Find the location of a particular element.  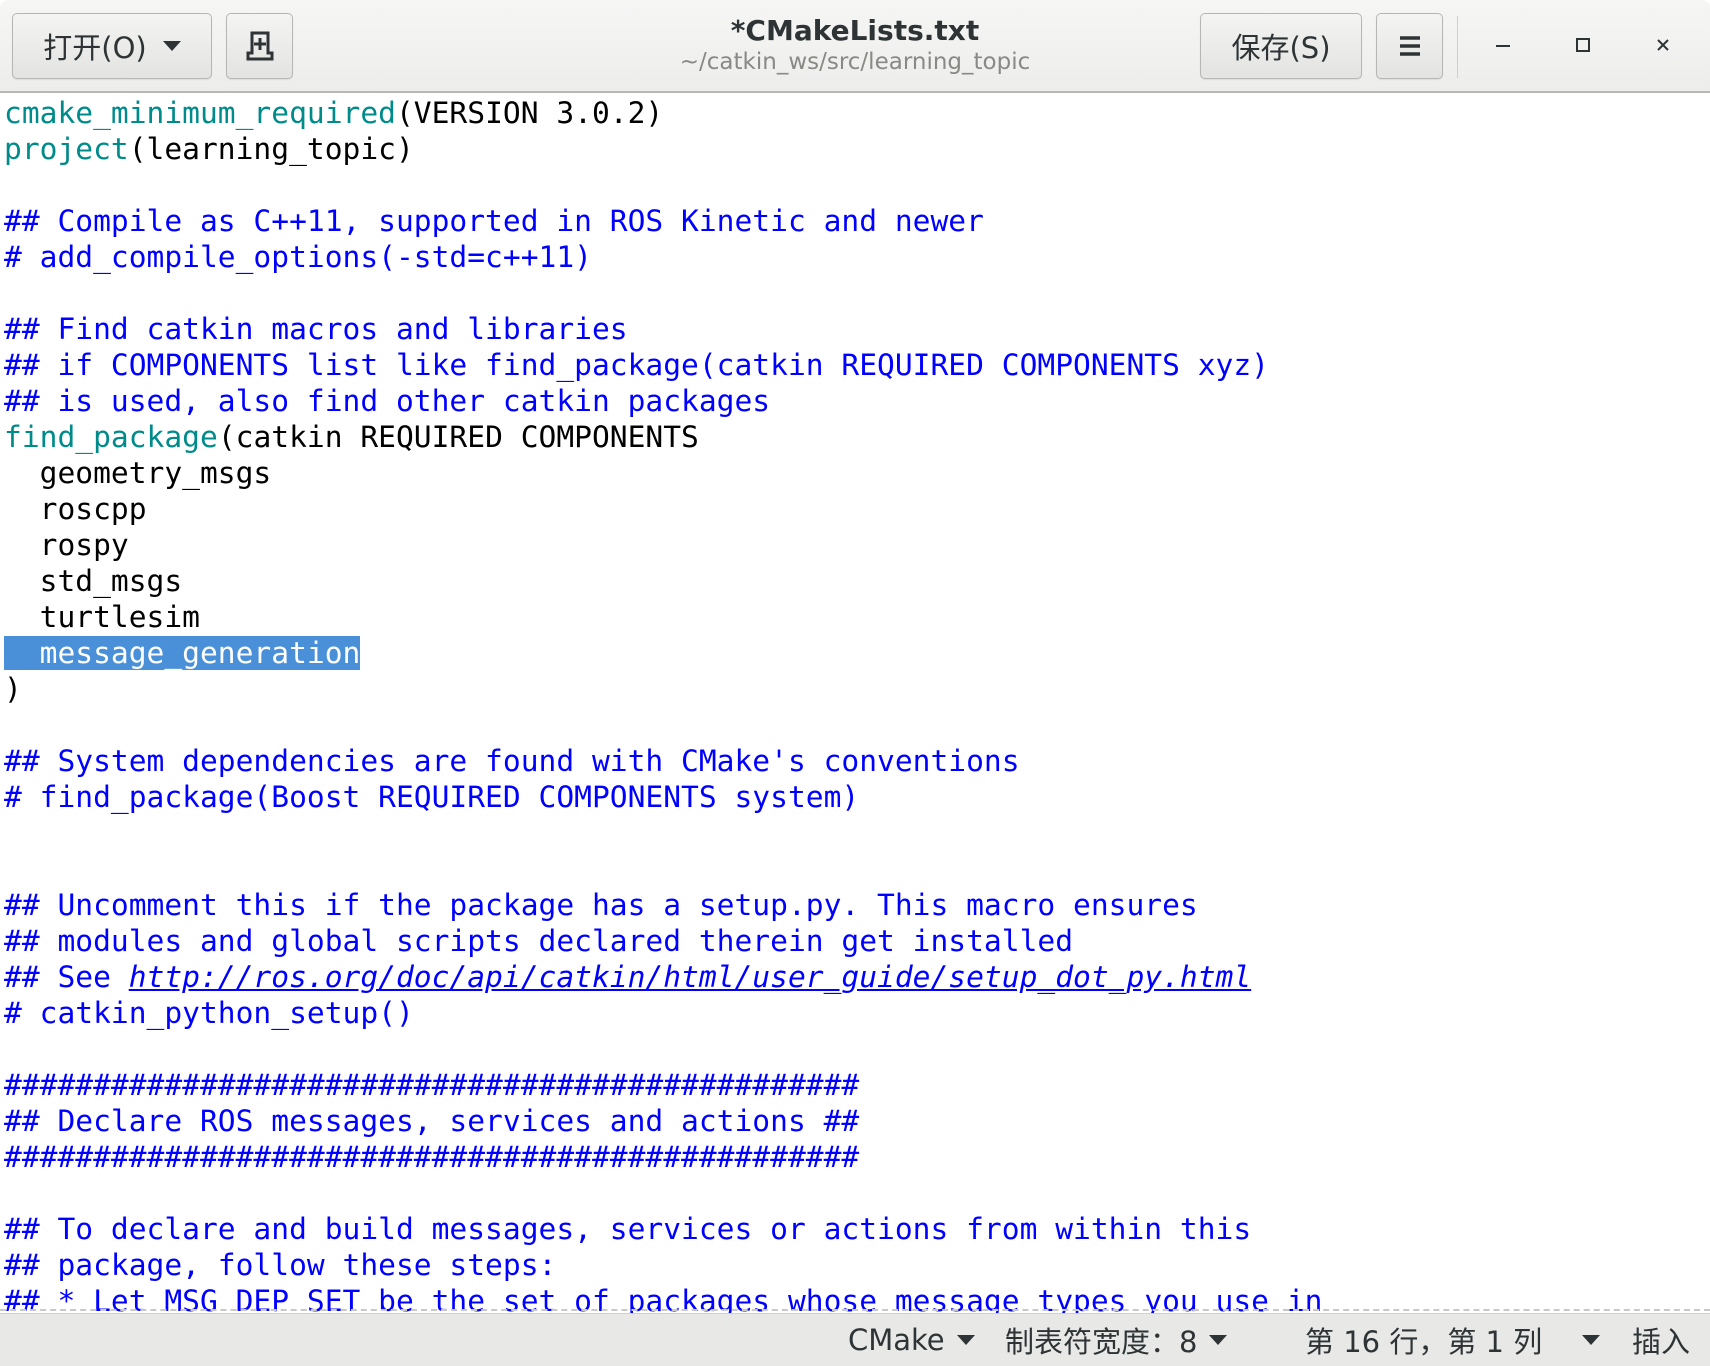

code-line: std_msgs is located at coordinates (93, 581).